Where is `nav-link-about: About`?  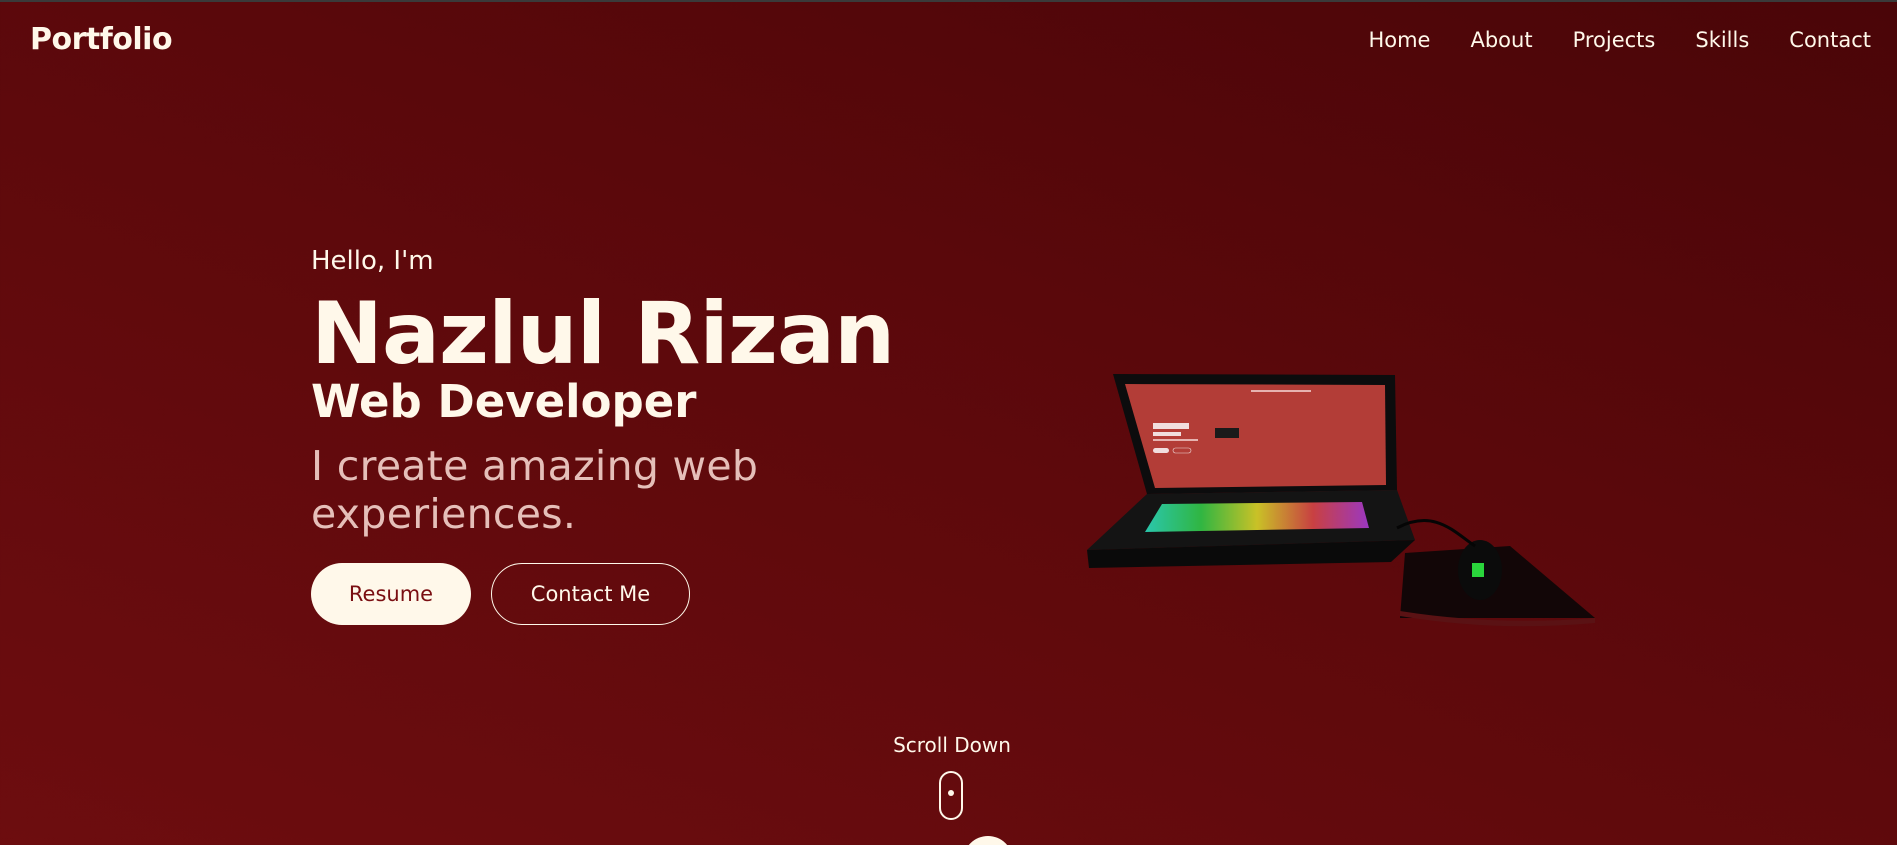 nav-link-about: About is located at coordinates (1501, 40).